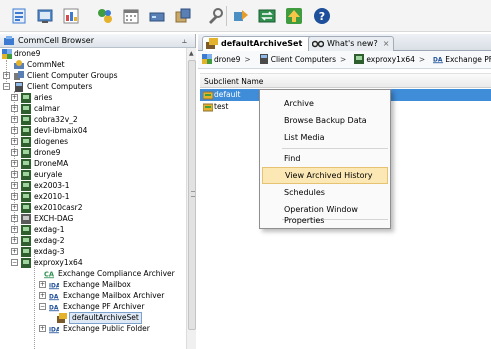 This screenshot has height=349, width=491. Describe the element at coordinates (345, 80) in the screenshot. I see `column-header-subclient-name: Subclient Name` at that location.